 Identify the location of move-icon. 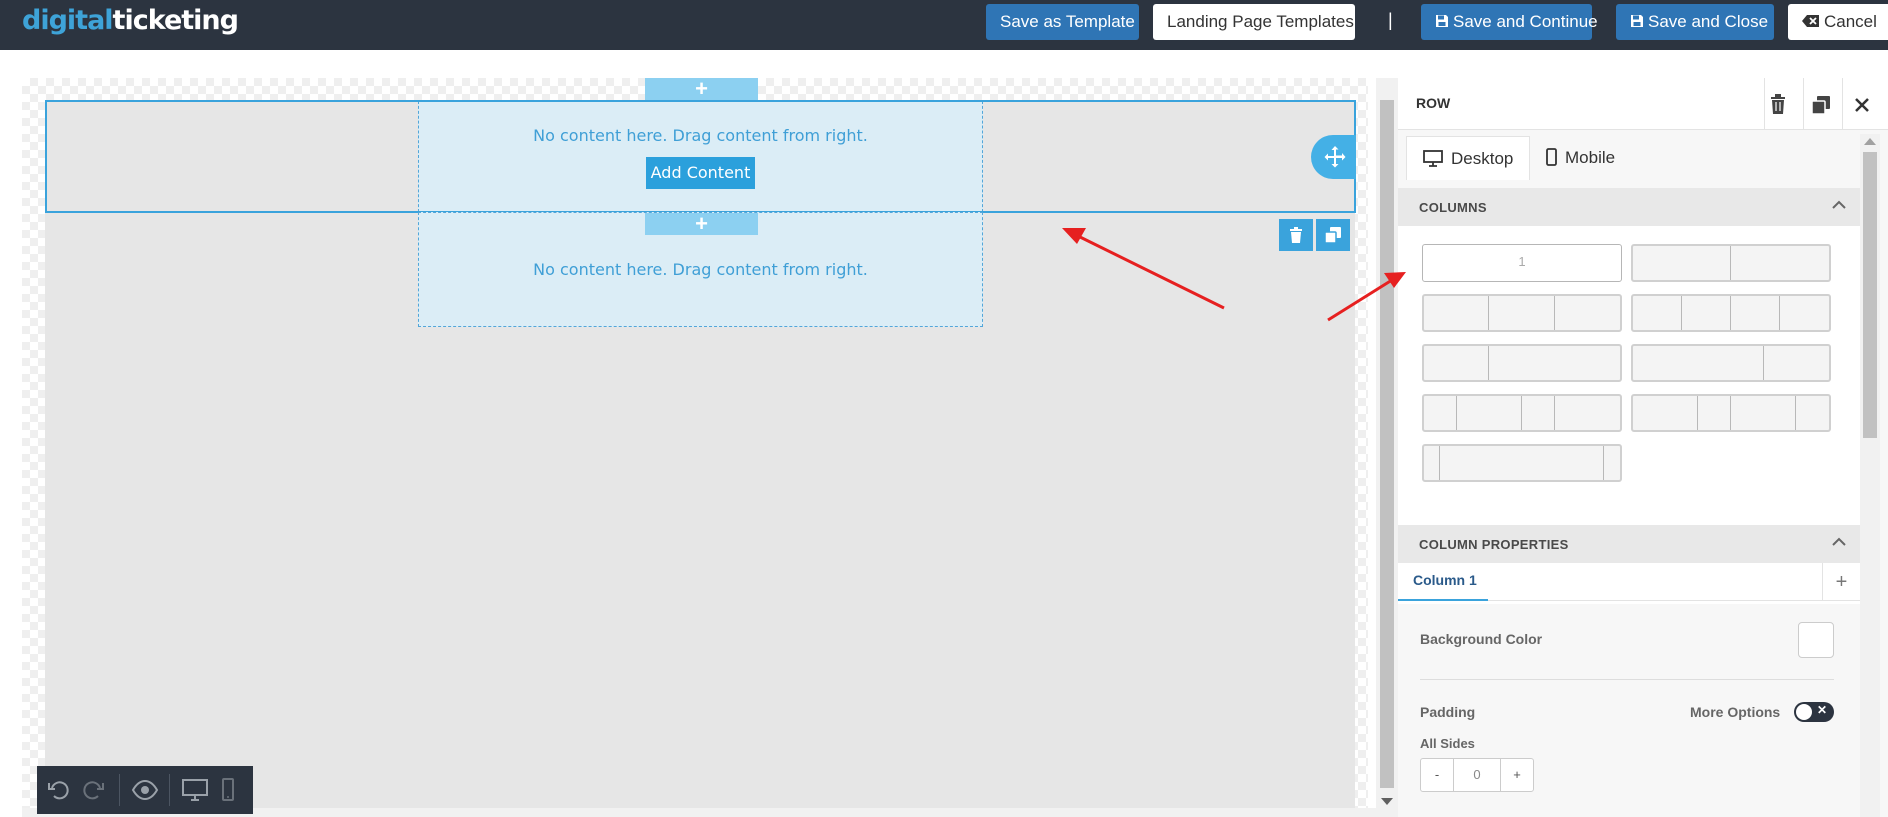
(1335, 157).